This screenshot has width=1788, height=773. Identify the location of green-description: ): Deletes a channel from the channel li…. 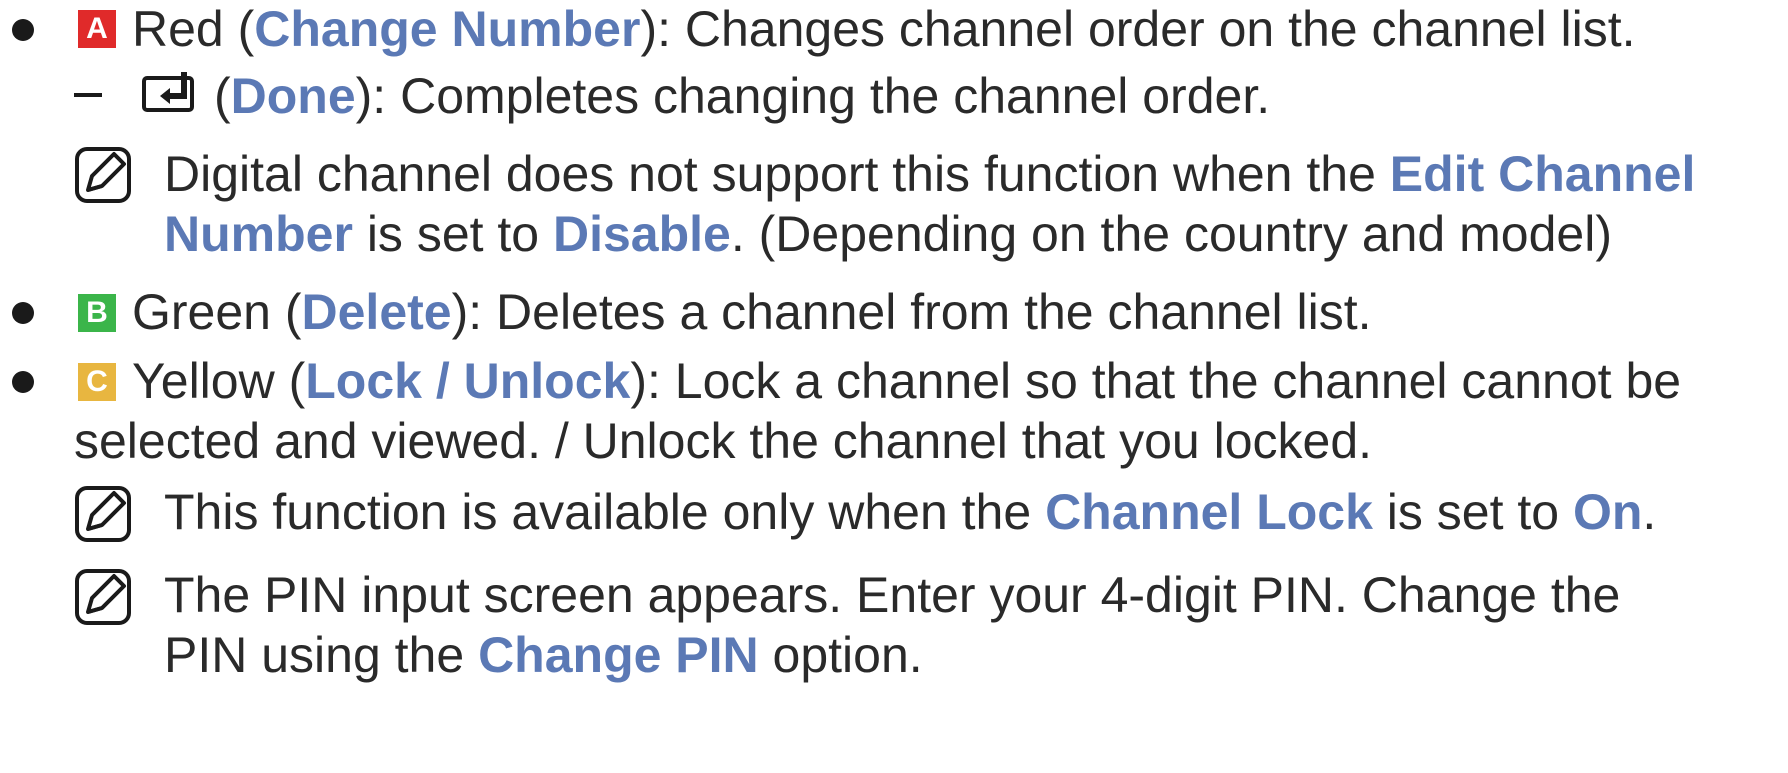
(911, 312).